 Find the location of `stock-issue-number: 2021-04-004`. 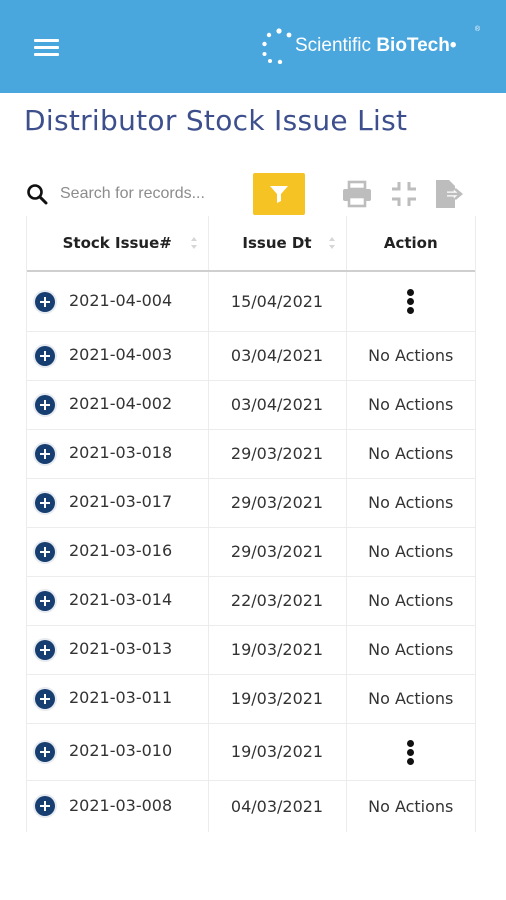

stock-issue-number: 2021-04-004 is located at coordinates (121, 300).